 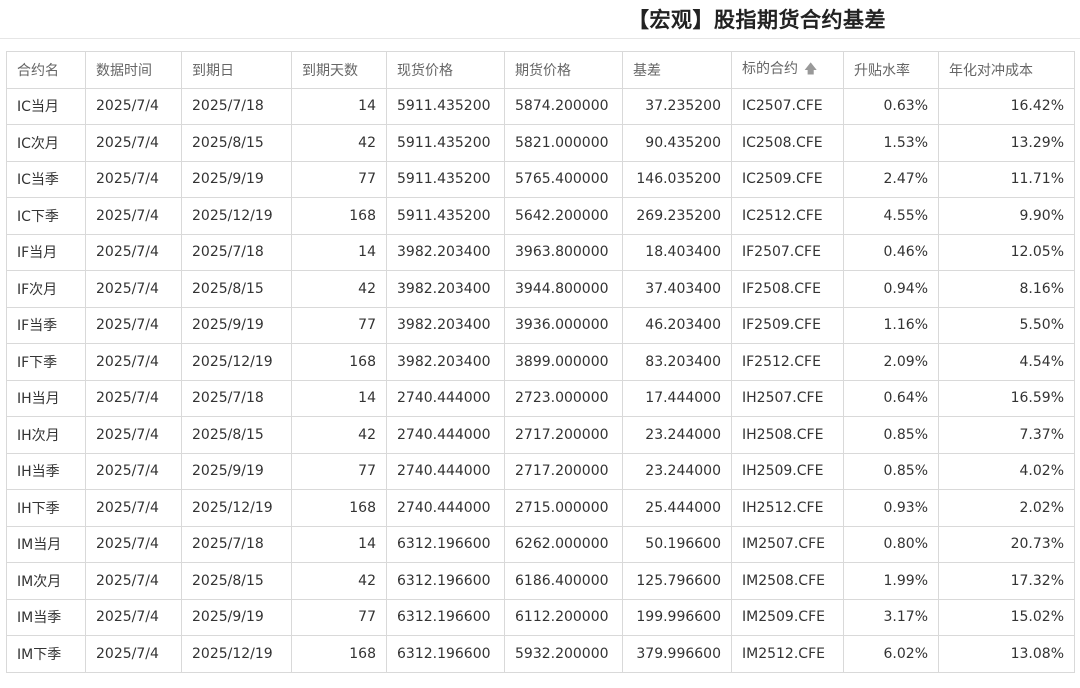 What do you see at coordinates (1006, 70) in the screenshot?
I see `column-header-annualized-hedging-cost: 年化对冲成本` at bounding box center [1006, 70].